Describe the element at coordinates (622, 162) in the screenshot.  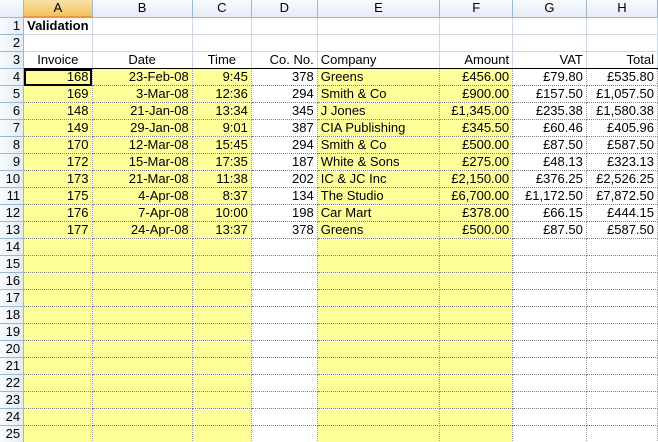
I see `cell-total: £323.13` at that location.